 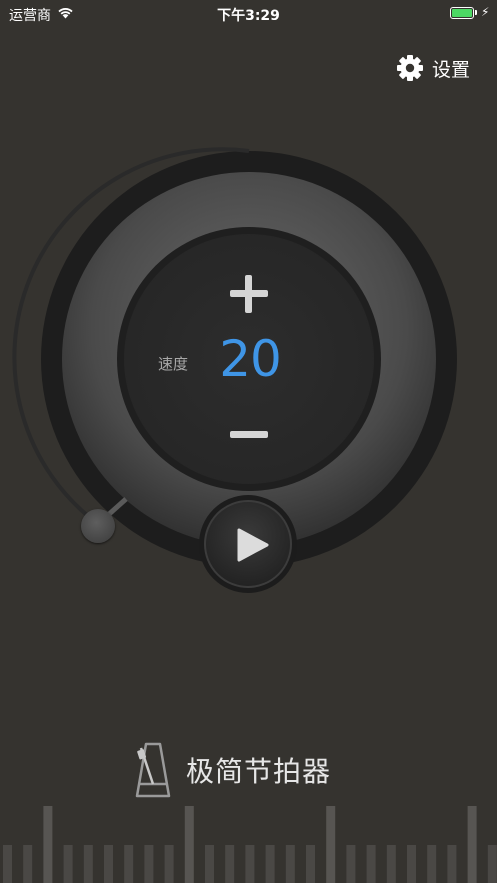 I want to click on play-icon, so click(x=253, y=545).